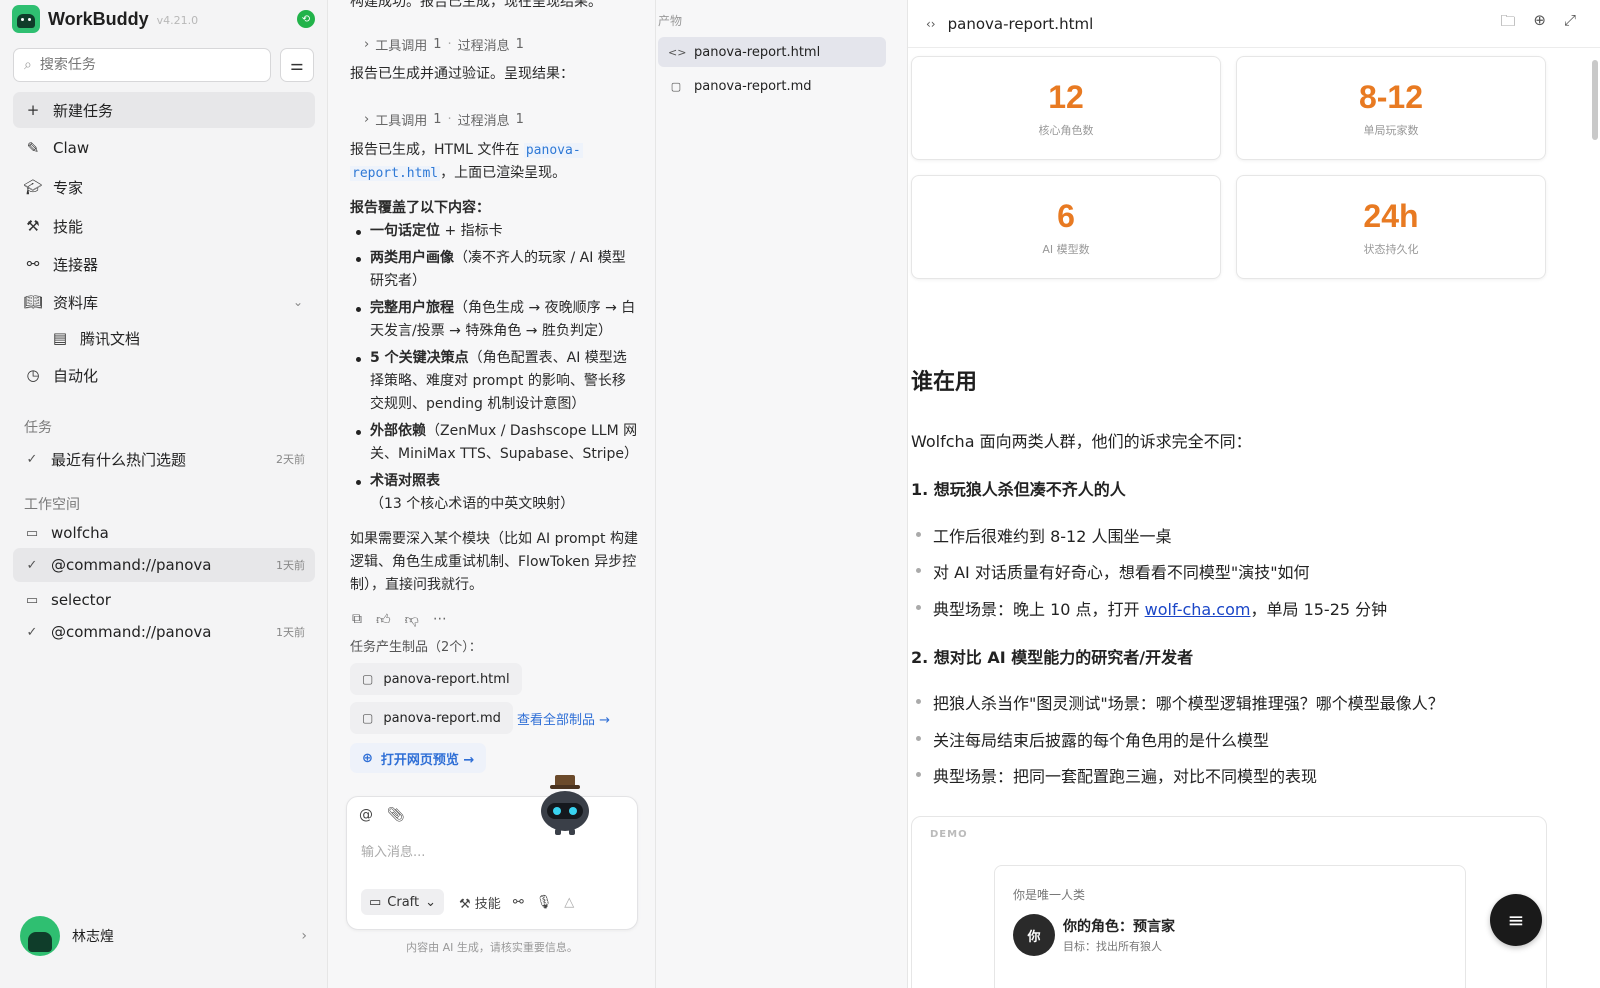 This screenshot has height=988, width=1600. I want to click on nav-item-skills: ⚒ 技能, so click(164, 226).